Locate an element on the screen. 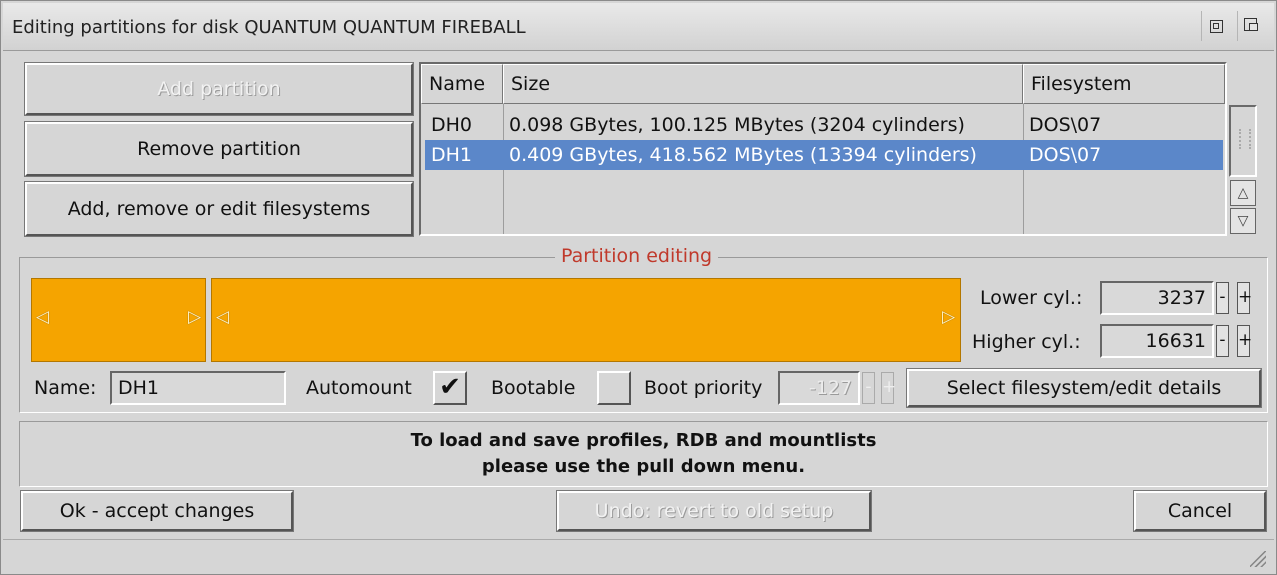 The height and width of the screenshot is (575, 1277). select-filesystem-label: Select filesystem/edit details is located at coordinates (1084, 388).